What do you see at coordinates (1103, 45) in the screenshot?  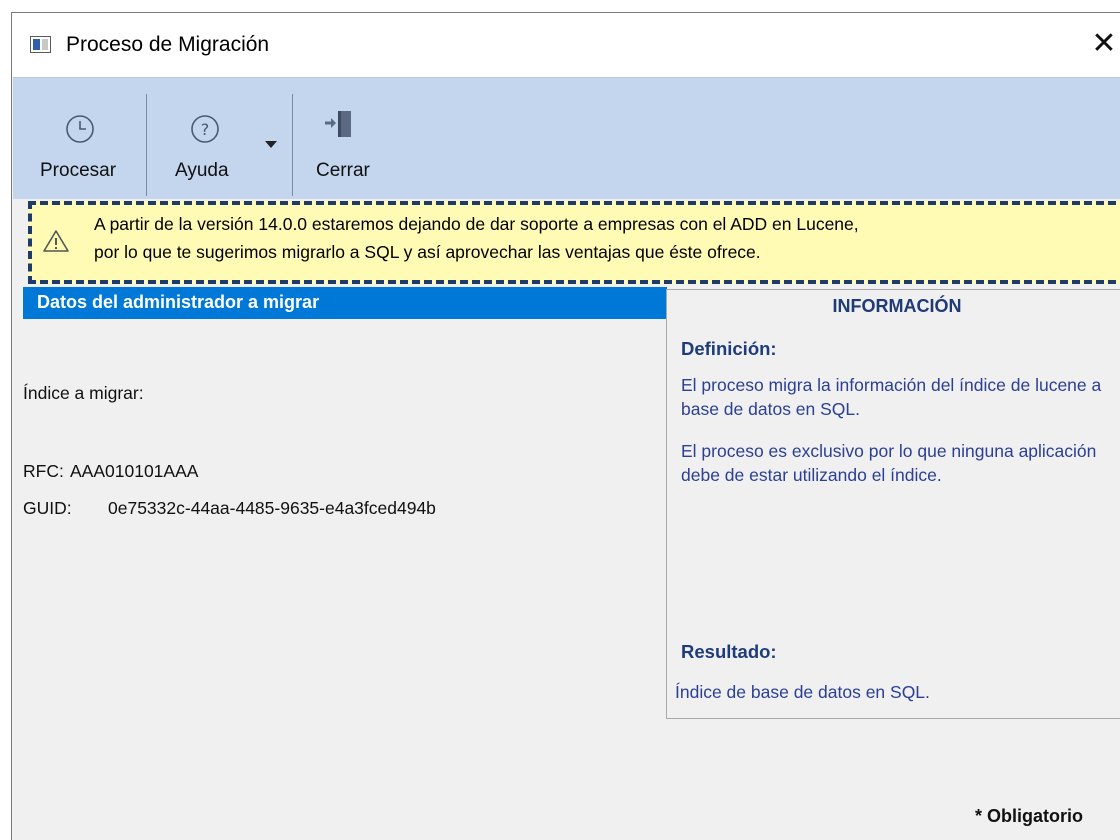 I see `window-close-button: ✕` at bounding box center [1103, 45].